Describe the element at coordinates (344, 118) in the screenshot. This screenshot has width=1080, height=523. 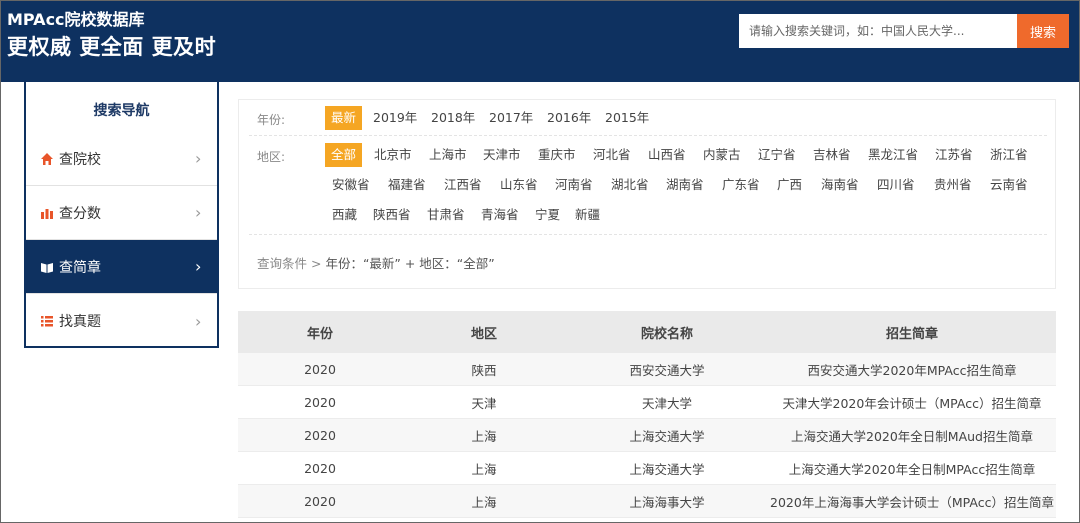
I see `year-option: 最新` at that location.